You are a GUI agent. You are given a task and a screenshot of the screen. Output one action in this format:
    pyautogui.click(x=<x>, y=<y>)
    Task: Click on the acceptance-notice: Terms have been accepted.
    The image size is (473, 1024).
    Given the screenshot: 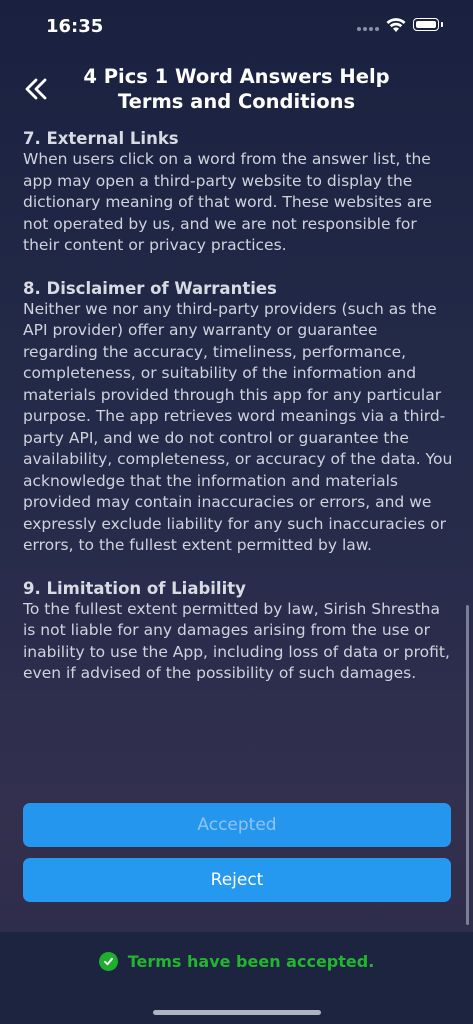 What is the action you would take?
    pyautogui.click(x=236, y=961)
    